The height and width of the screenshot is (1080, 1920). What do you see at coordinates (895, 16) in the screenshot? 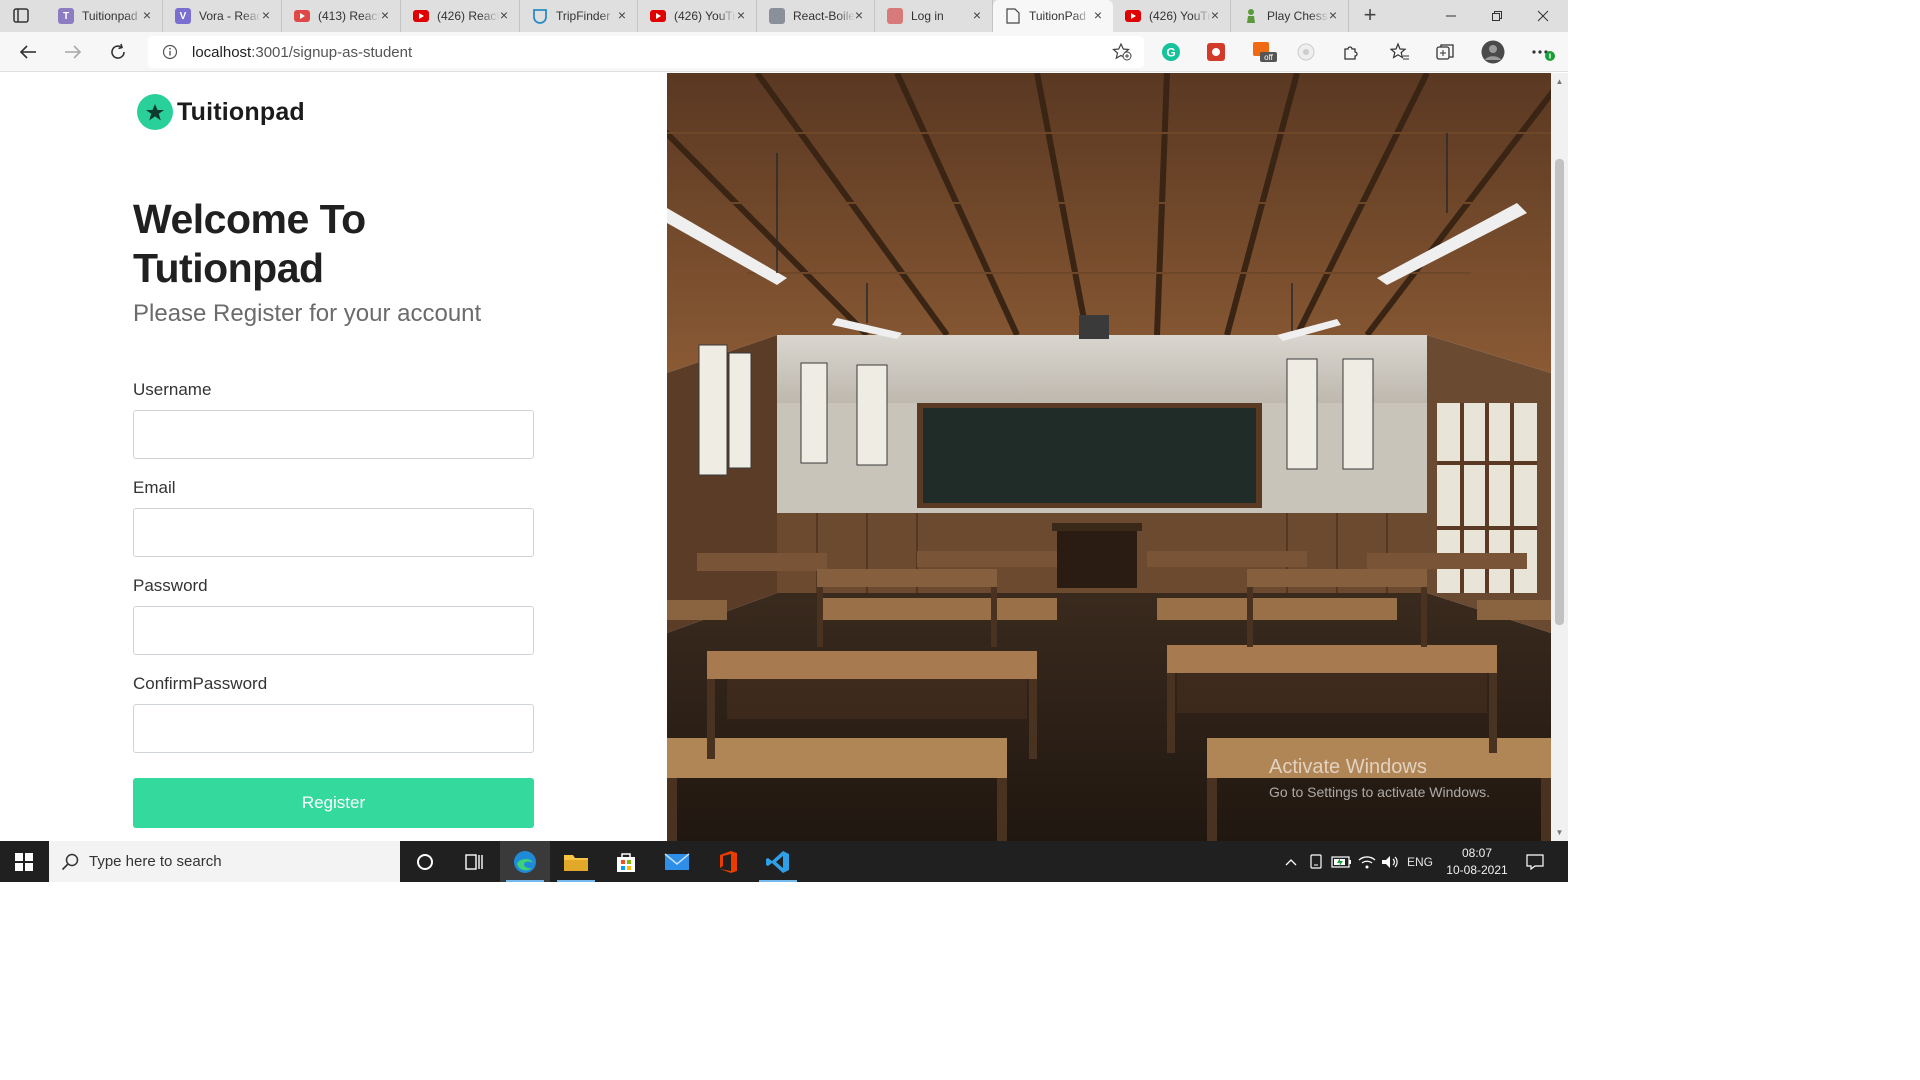
I see `login-favicon` at bounding box center [895, 16].